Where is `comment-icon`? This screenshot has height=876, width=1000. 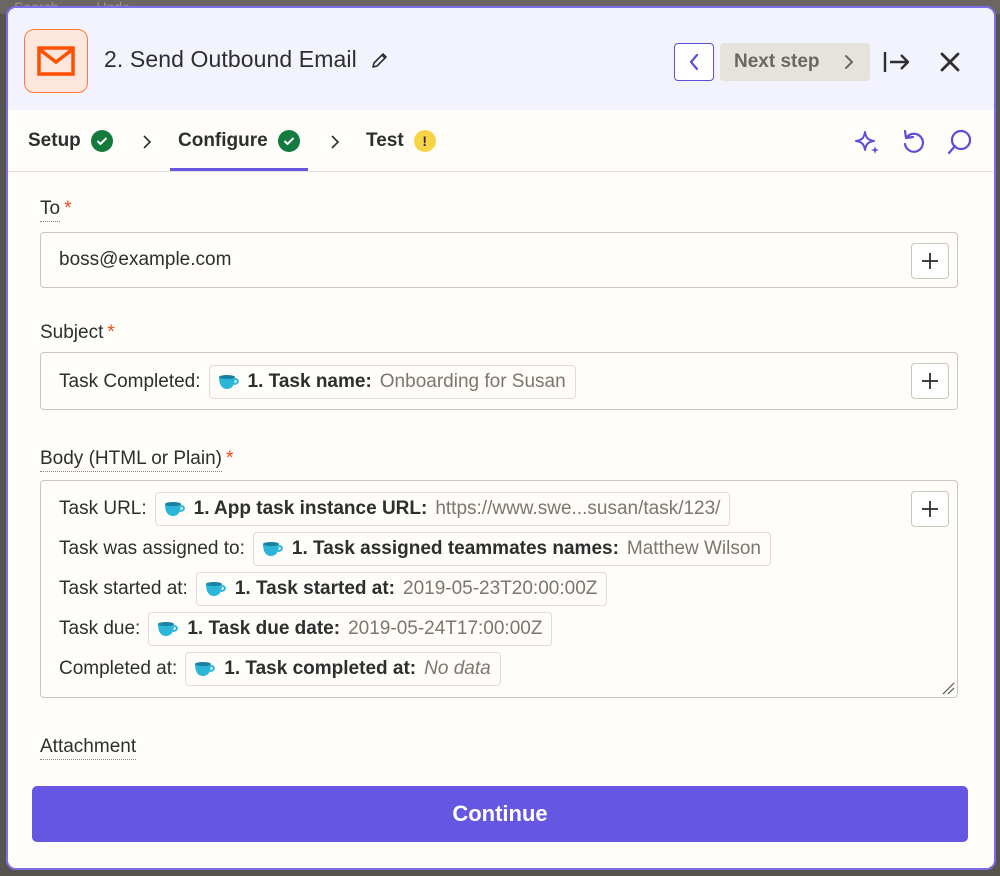
comment-icon is located at coordinates (960, 142).